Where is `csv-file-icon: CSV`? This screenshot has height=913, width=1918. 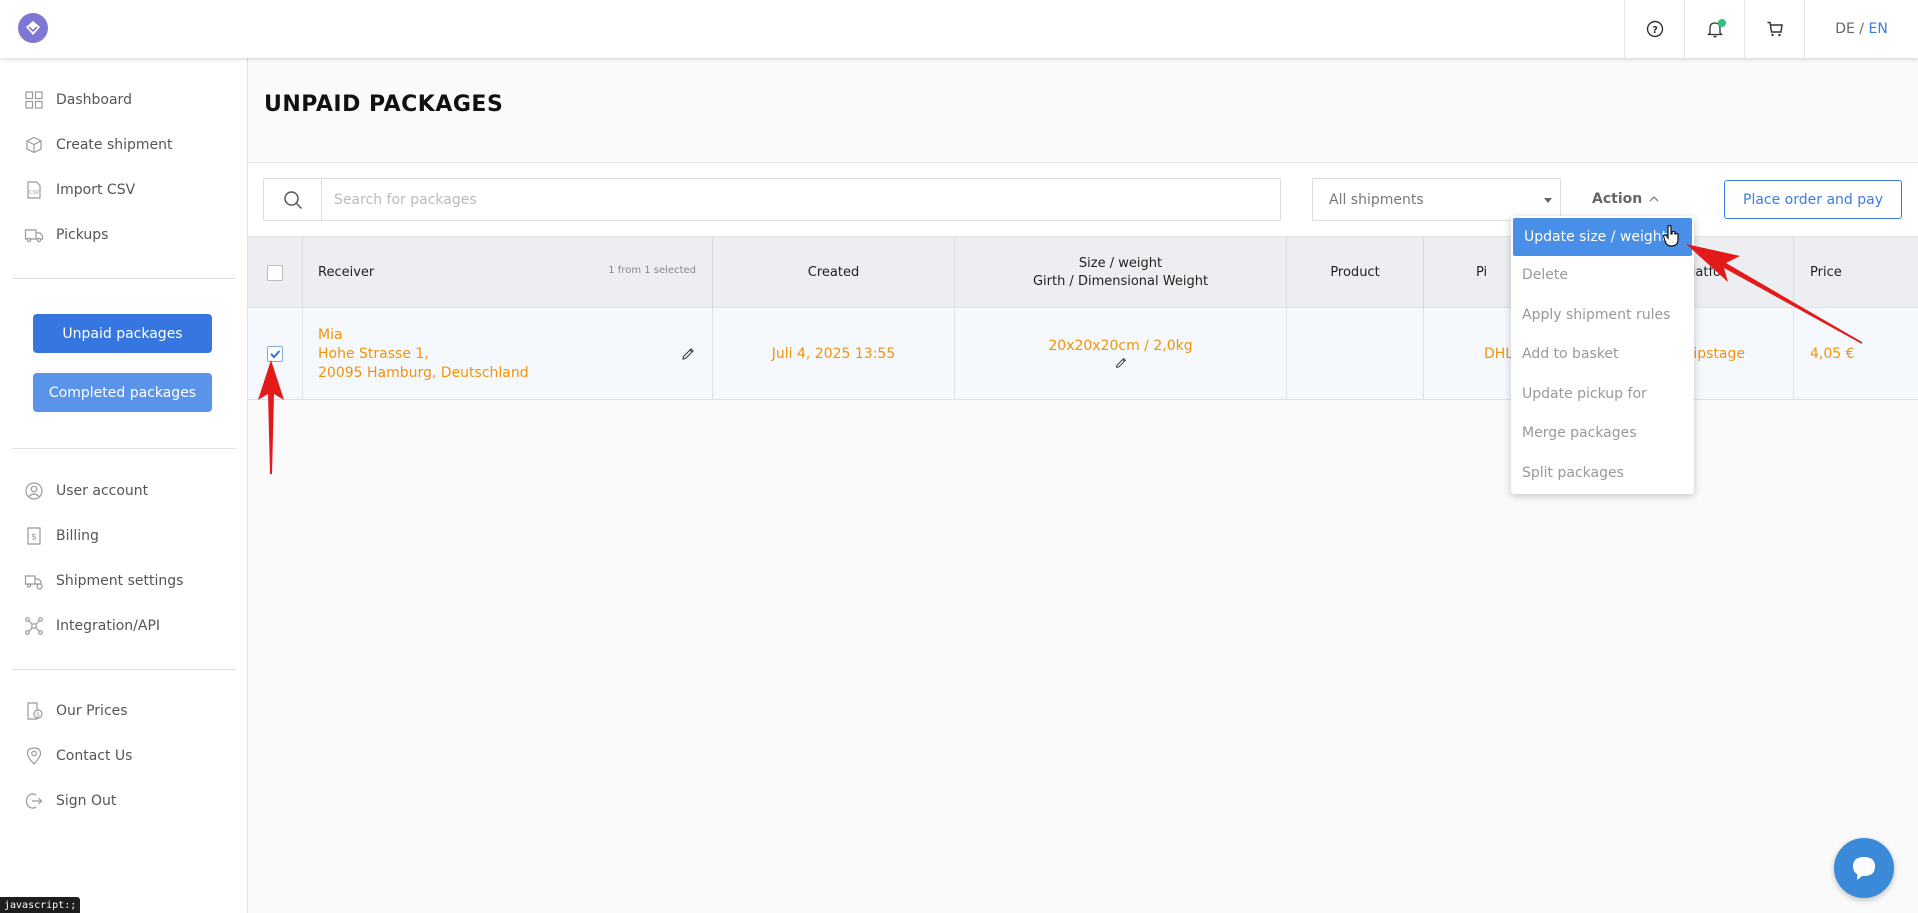 csv-file-icon: CSV is located at coordinates (34, 190).